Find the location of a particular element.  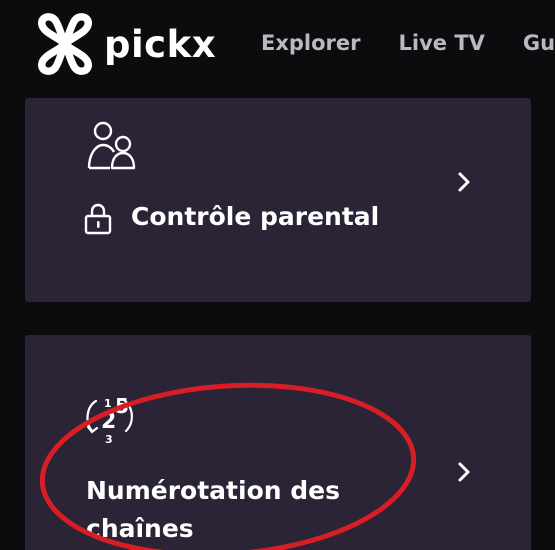

numbering-icon-digit: 5 is located at coordinates (122, 406).